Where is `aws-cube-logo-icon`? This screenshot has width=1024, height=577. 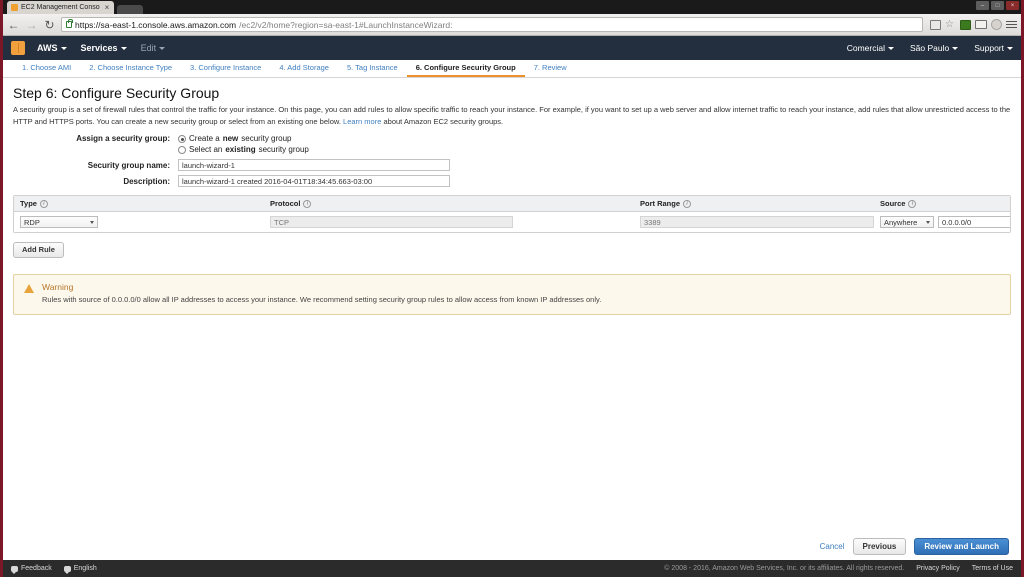
aws-cube-logo-icon is located at coordinates (18, 48).